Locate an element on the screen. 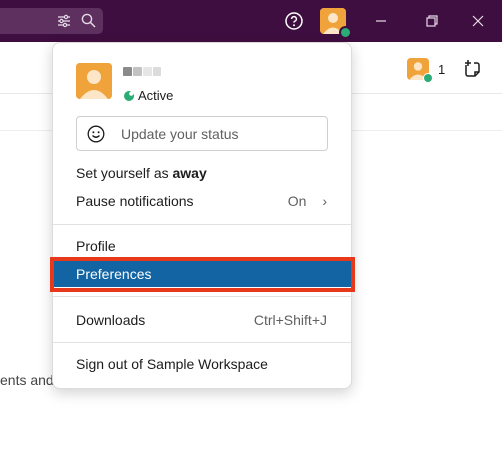 The width and height of the screenshot is (502, 460). background-message-text: ents and is located at coordinates (27, 380).